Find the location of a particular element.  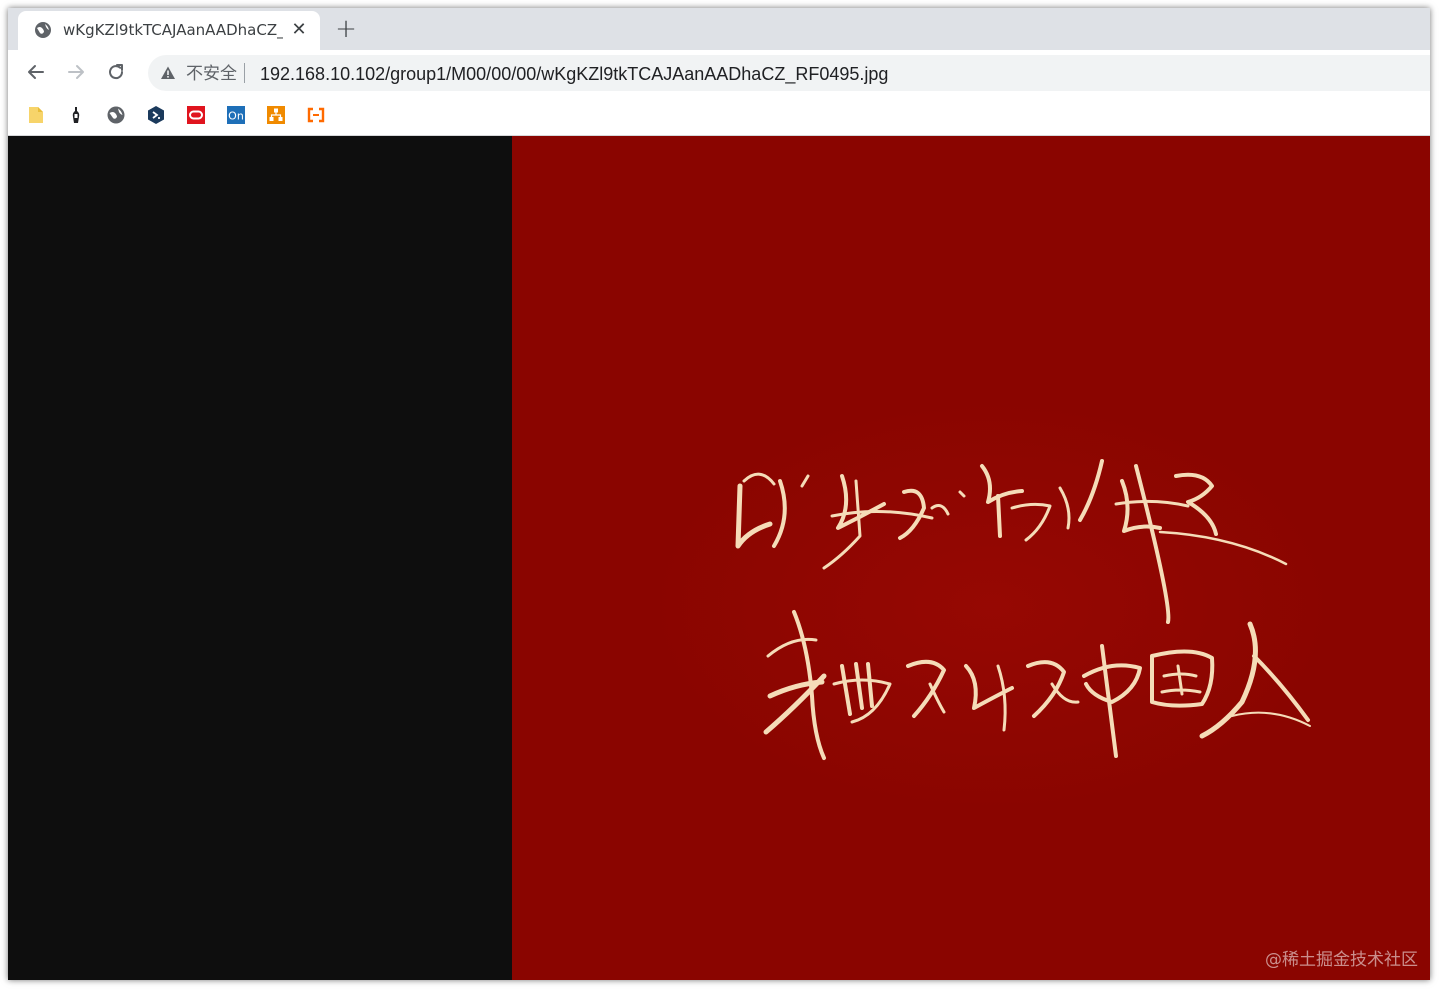

active-tab: wKgKZl9tkTCAJAanAADhaCZ_RF0495.jpg ✕ is located at coordinates (169, 30).